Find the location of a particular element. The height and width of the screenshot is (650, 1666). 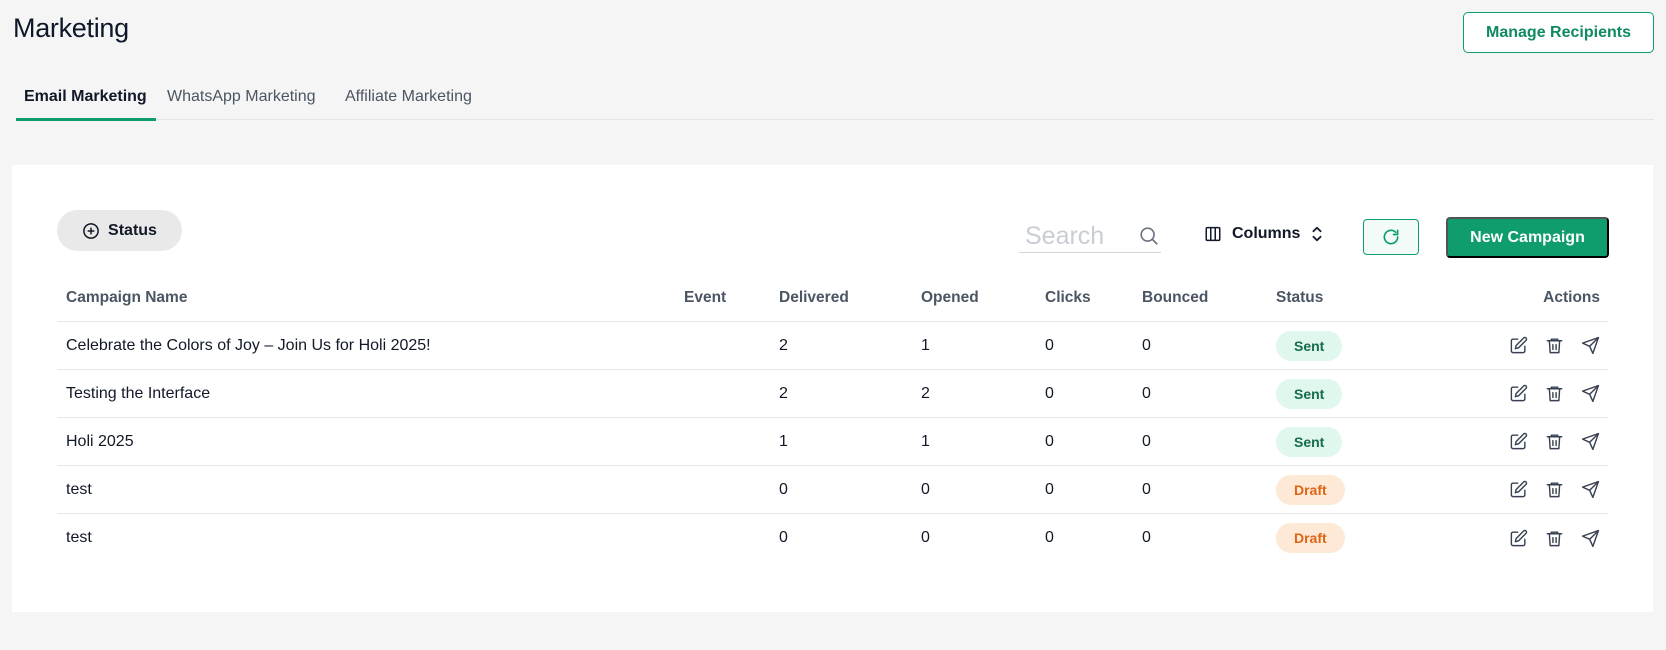

status-filter-label: Status is located at coordinates (132, 230).